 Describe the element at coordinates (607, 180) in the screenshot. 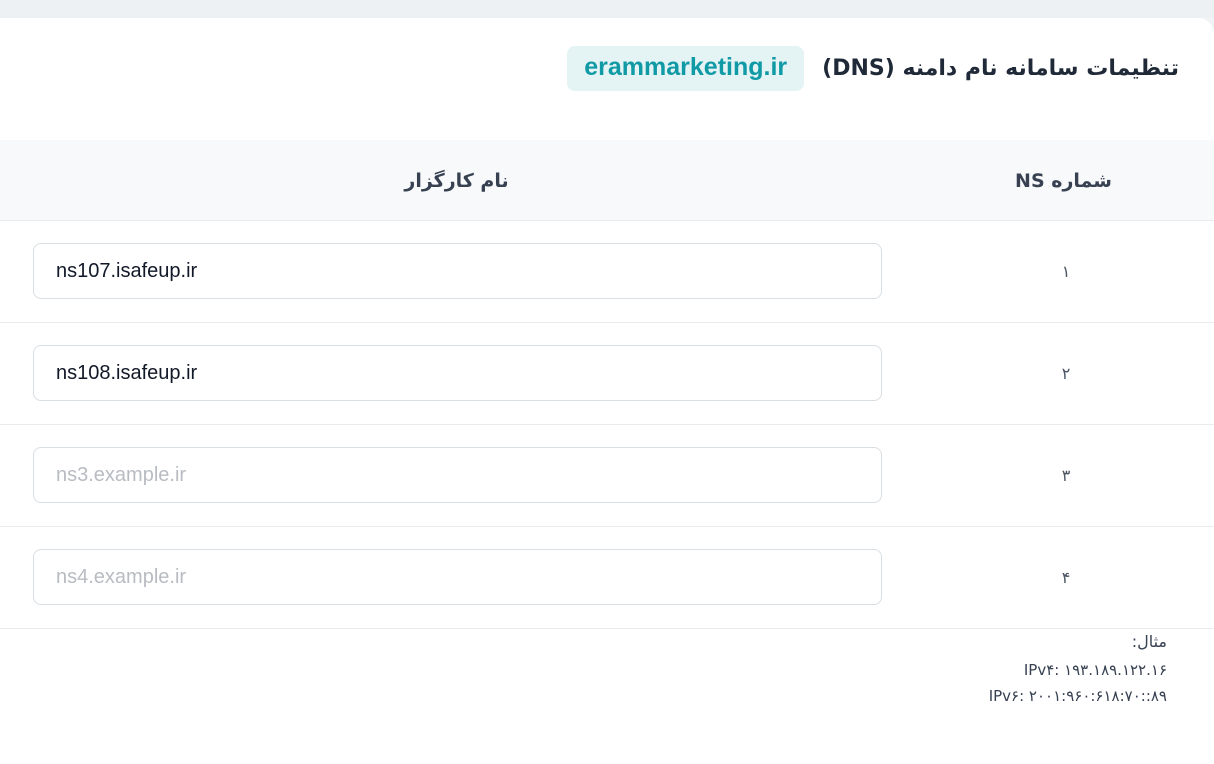

I see `table-header: شماره NS نام کارگزار` at that location.